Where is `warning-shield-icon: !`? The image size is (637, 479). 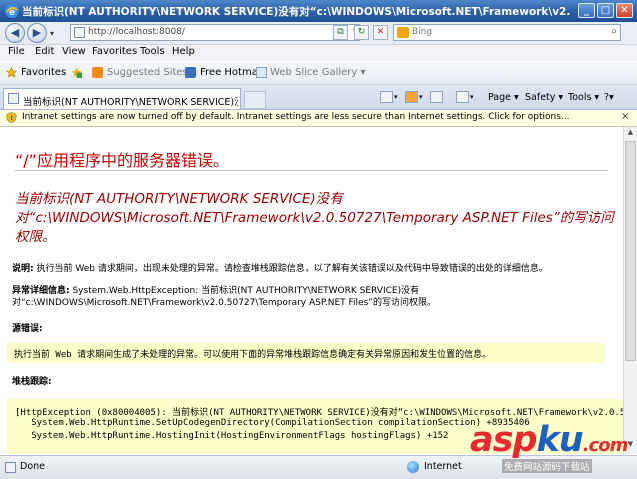 warning-shield-icon: ! is located at coordinates (11, 117).